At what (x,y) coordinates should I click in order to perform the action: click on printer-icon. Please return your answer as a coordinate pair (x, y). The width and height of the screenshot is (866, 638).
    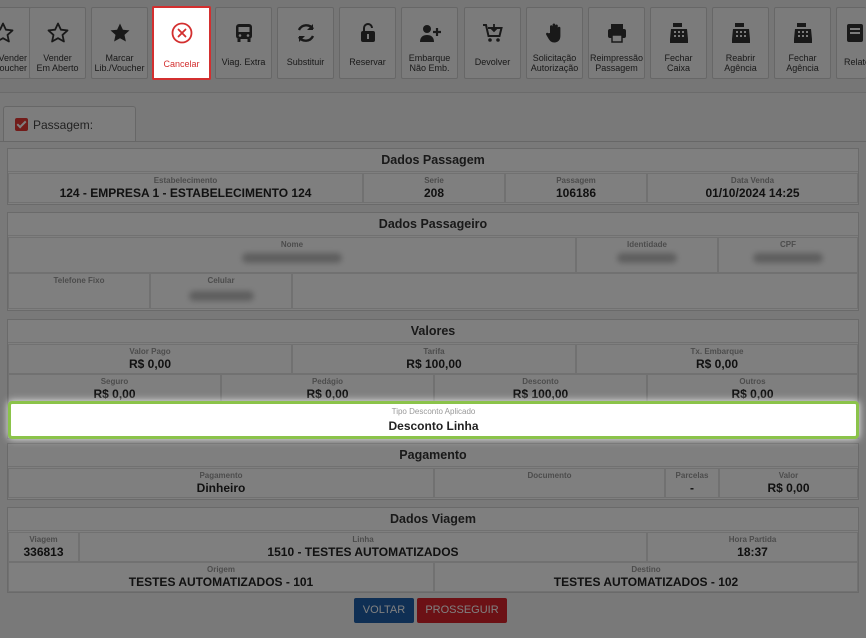
    Looking at the image, I should click on (616, 34).